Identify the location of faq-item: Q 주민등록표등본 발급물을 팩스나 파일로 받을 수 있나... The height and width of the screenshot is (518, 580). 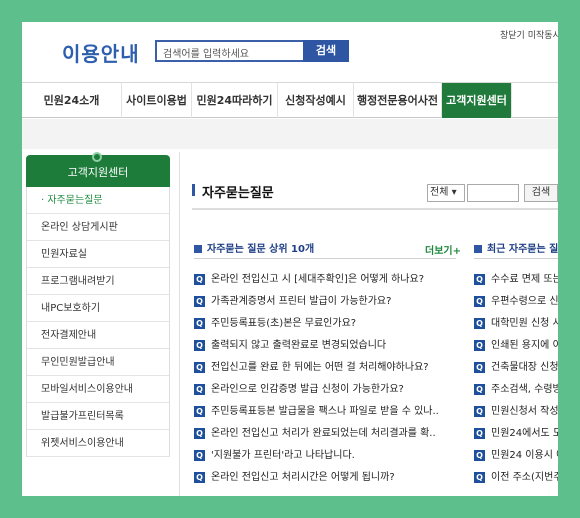
(325, 412).